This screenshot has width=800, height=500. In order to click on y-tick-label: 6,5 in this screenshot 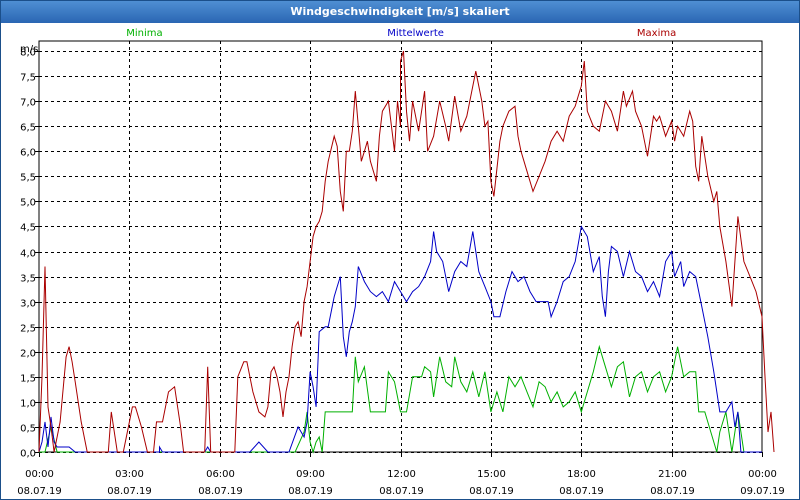, I will do `click(28, 128)`.